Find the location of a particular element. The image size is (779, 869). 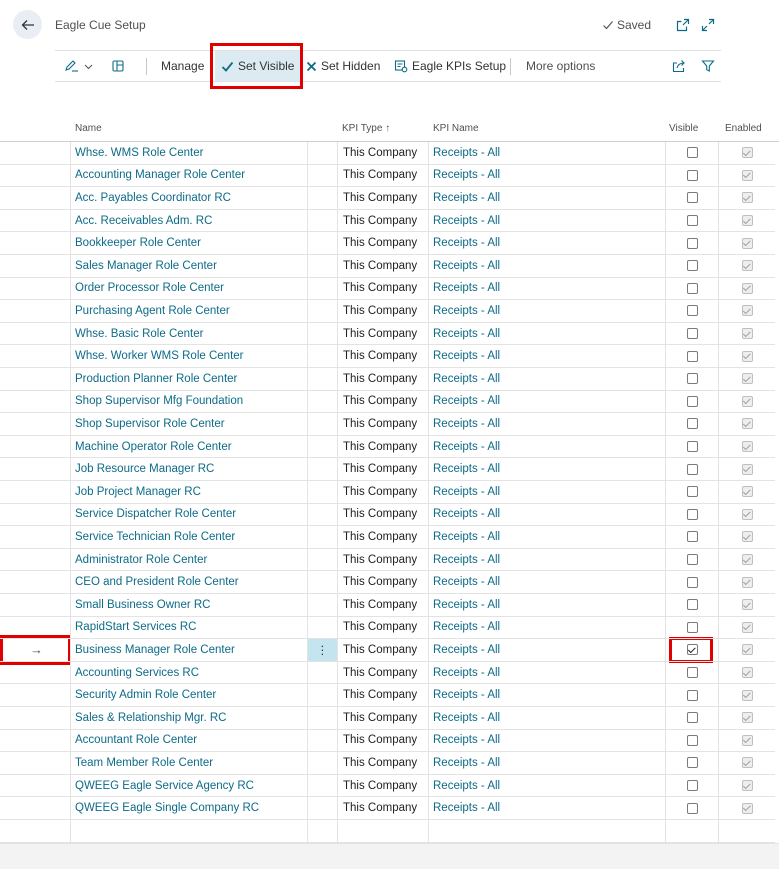

row-name-link: Accounting Services RC is located at coordinates (189, 673).